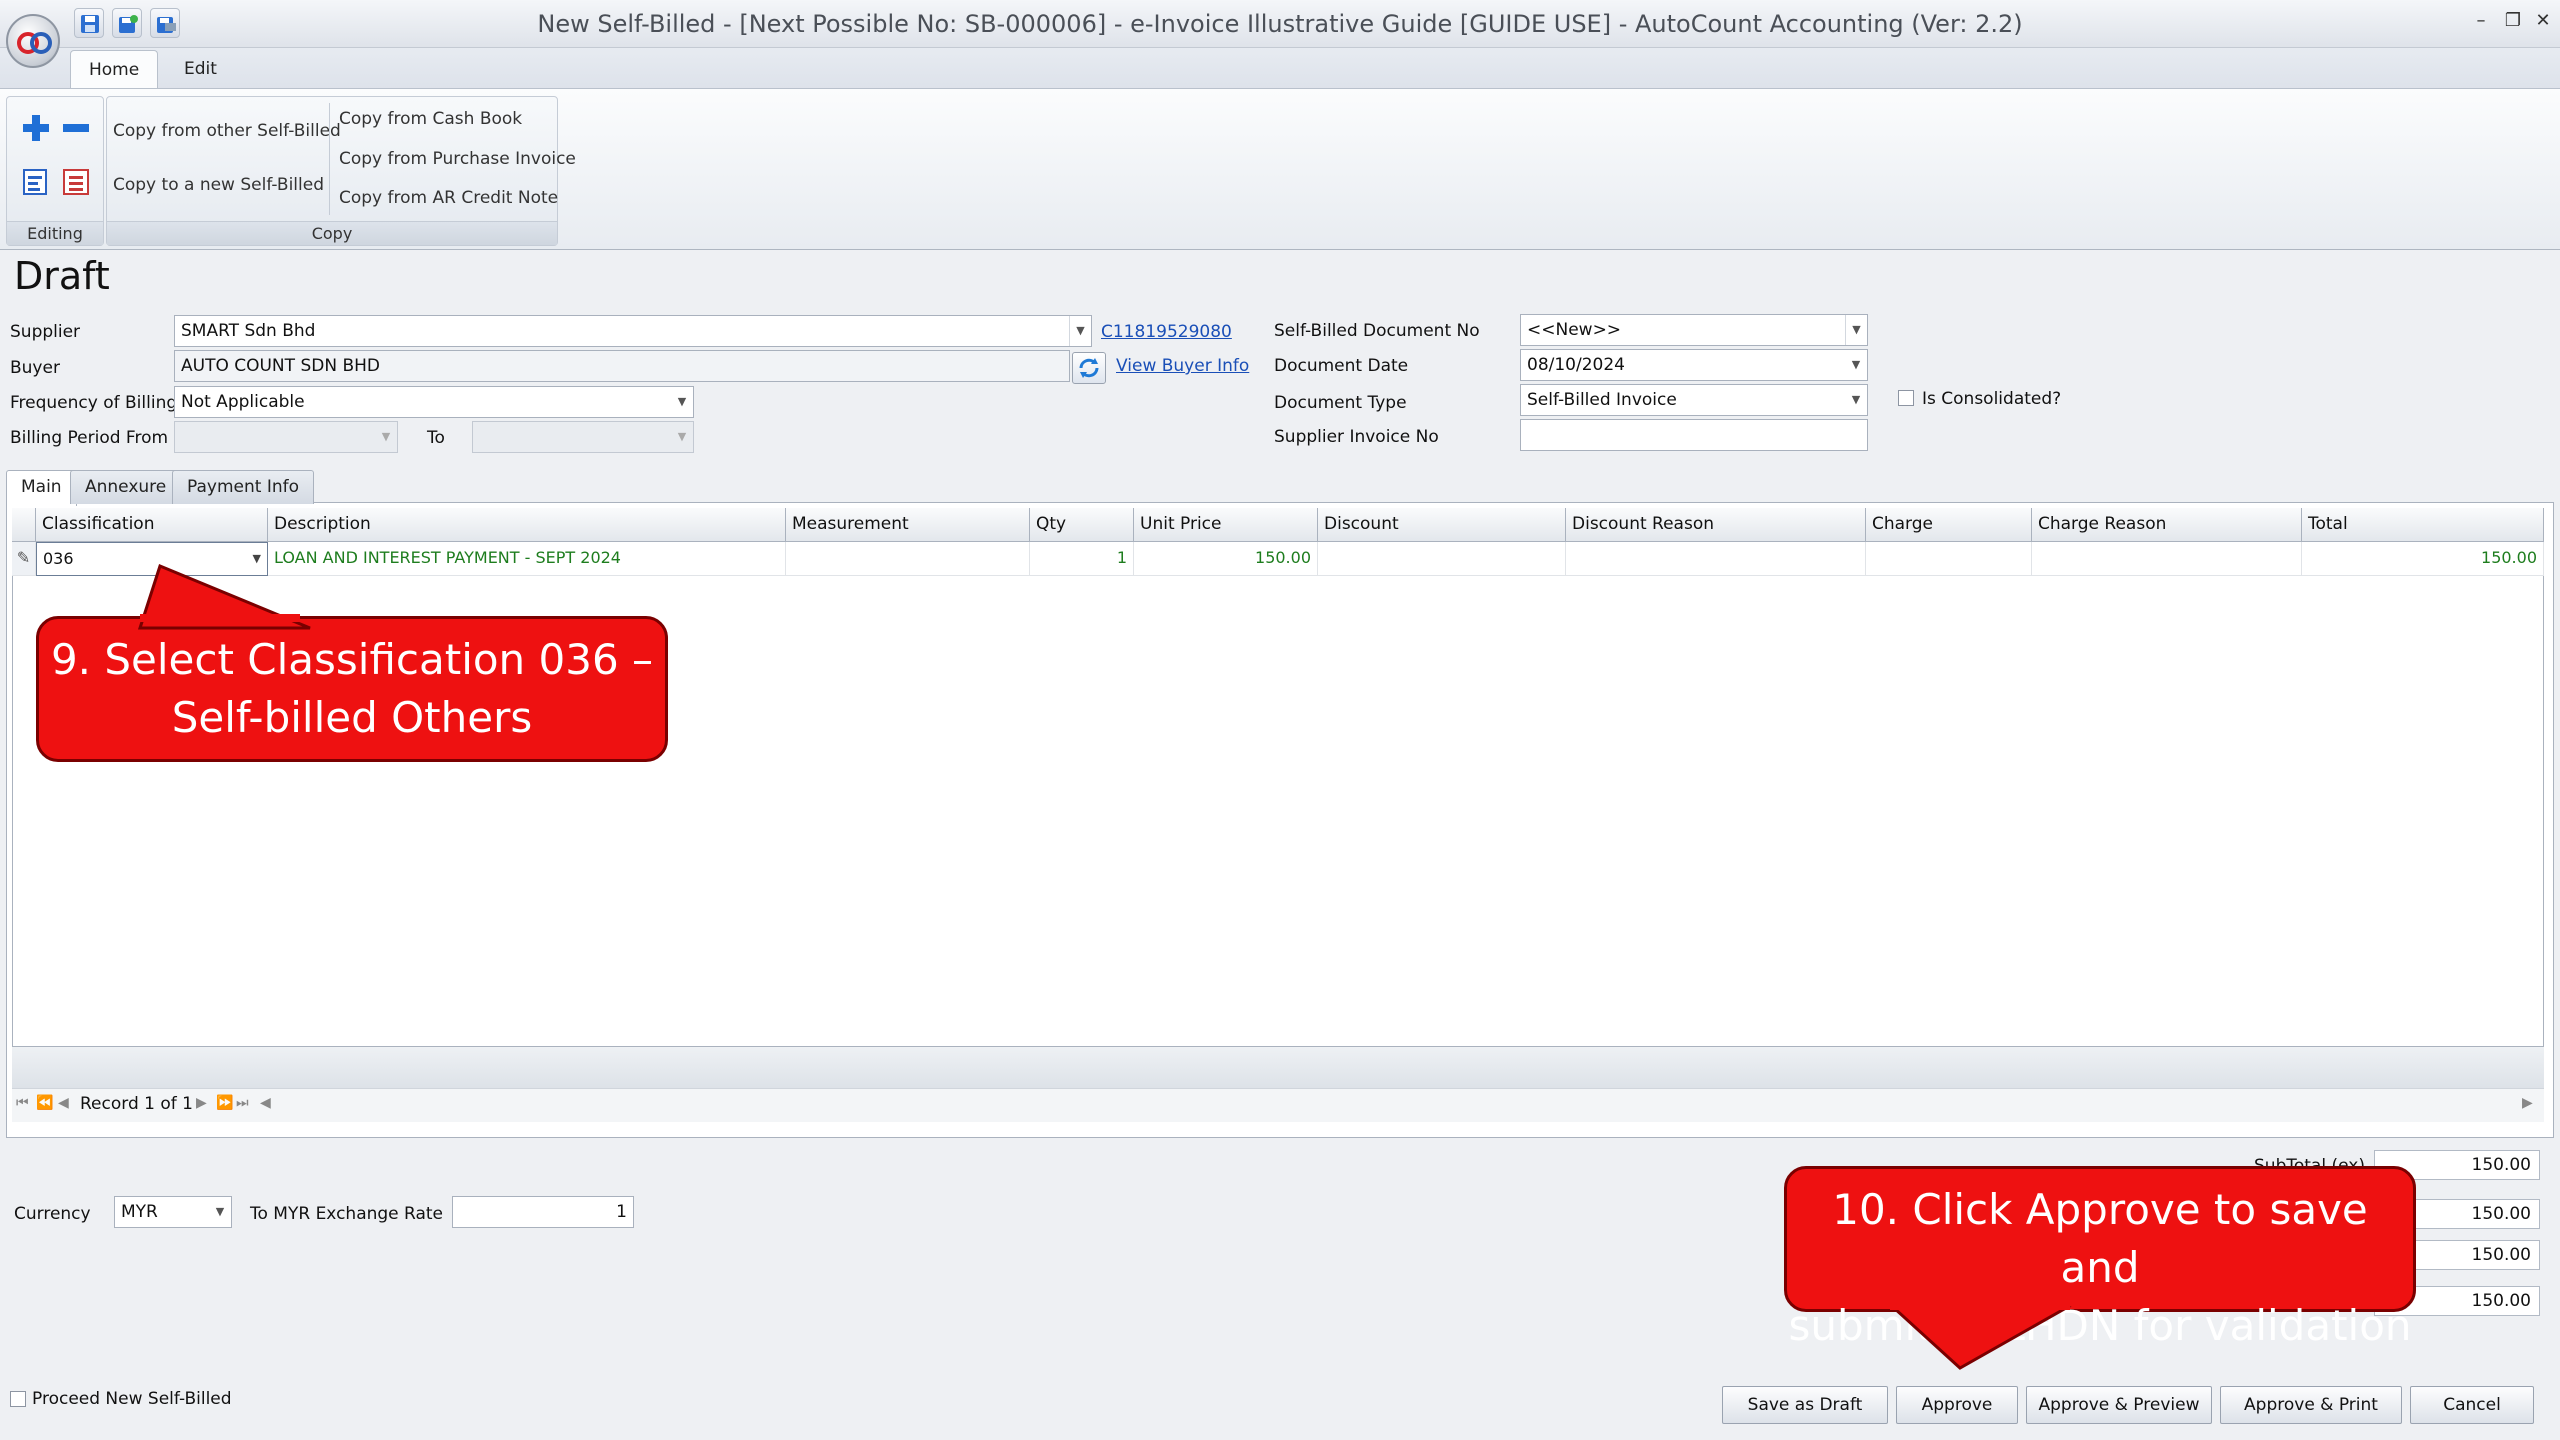 The width and height of the screenshot is (2560, 1440). I want to click on record-count: Record 1 of 1, so click(136, 1104).